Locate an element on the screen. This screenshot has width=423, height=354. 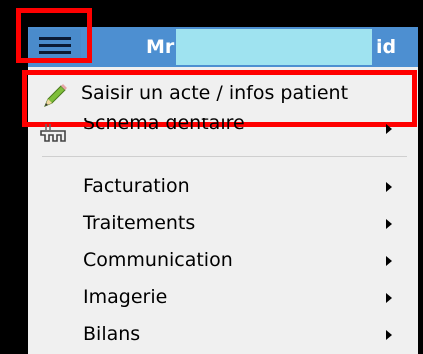
redacted-patient-name is located at coordinates (274, 47).